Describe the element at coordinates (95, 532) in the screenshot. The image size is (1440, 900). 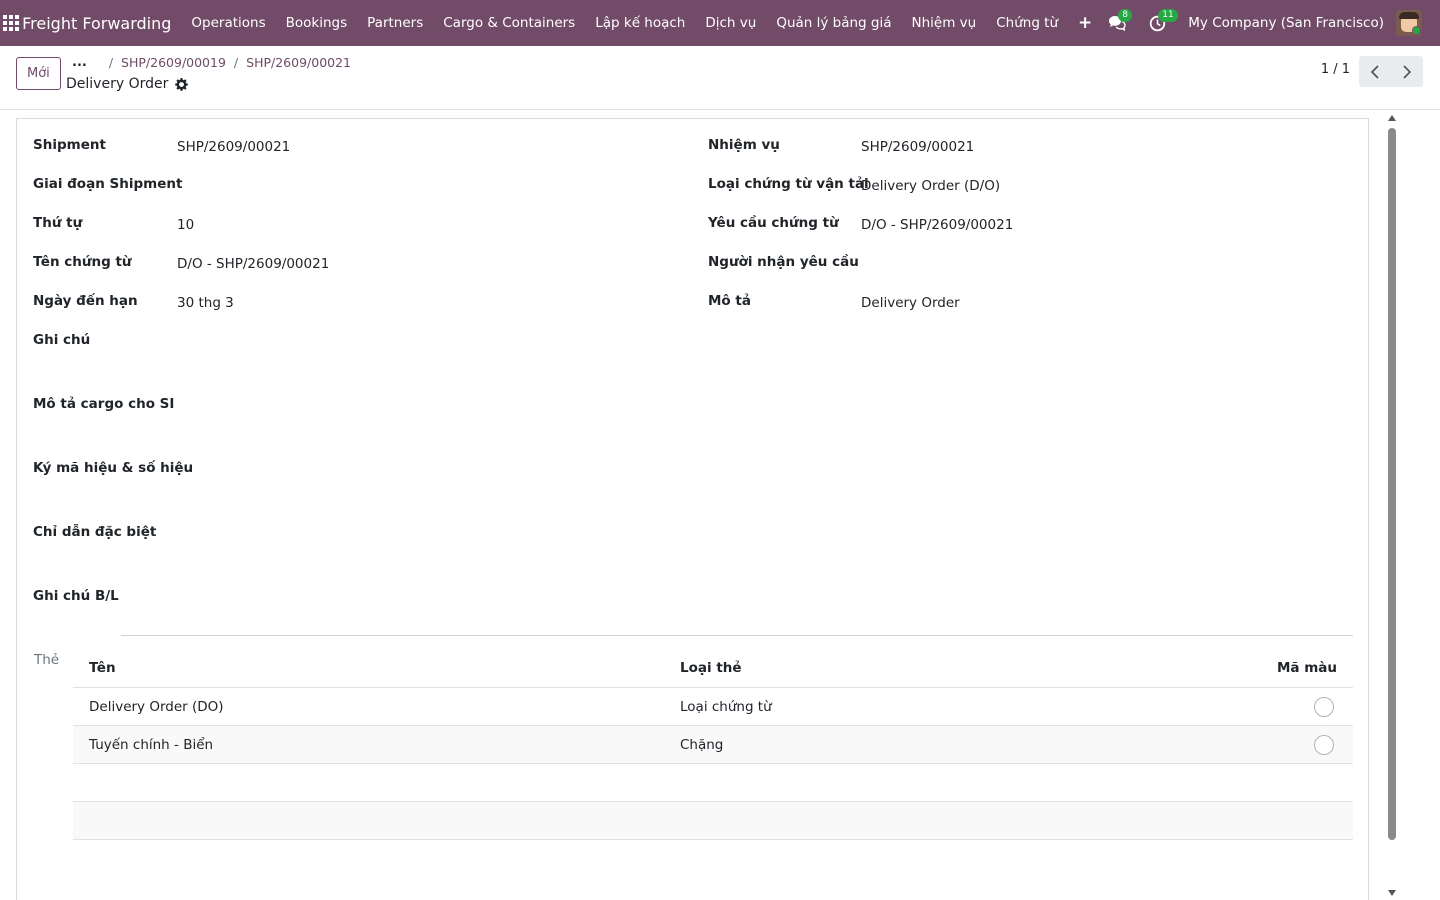
I see `label-special-instructions: Chỉ dẫn đặc biệt` at that location.